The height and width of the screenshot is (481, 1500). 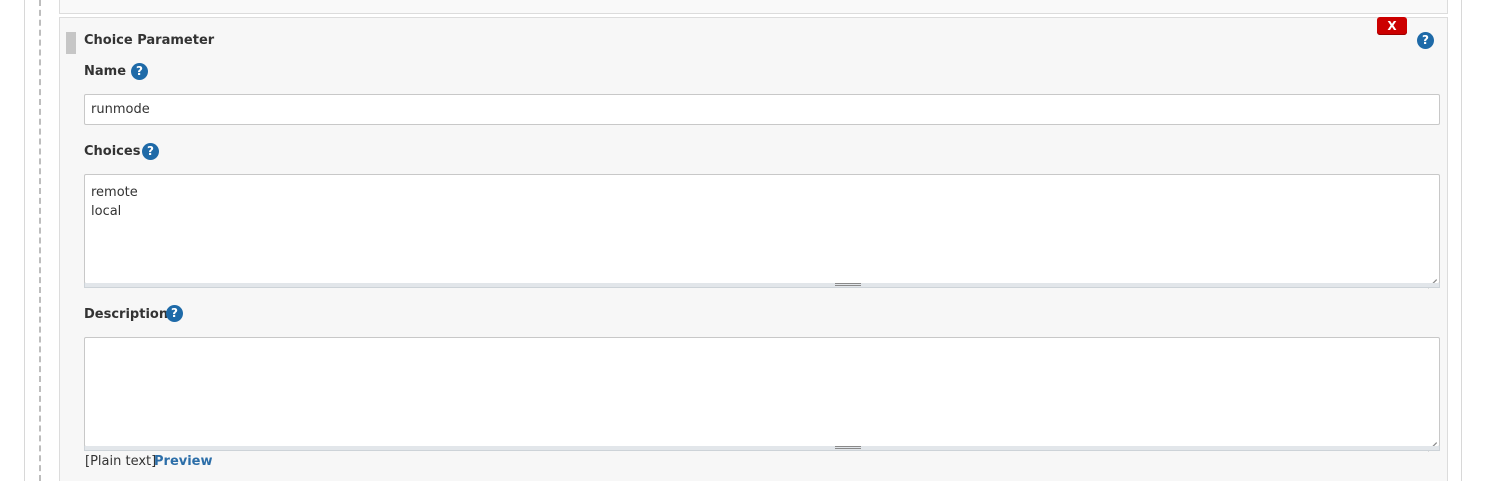 I want to click on parameter-title: Choice Parameter, so click(x=149, y=40).